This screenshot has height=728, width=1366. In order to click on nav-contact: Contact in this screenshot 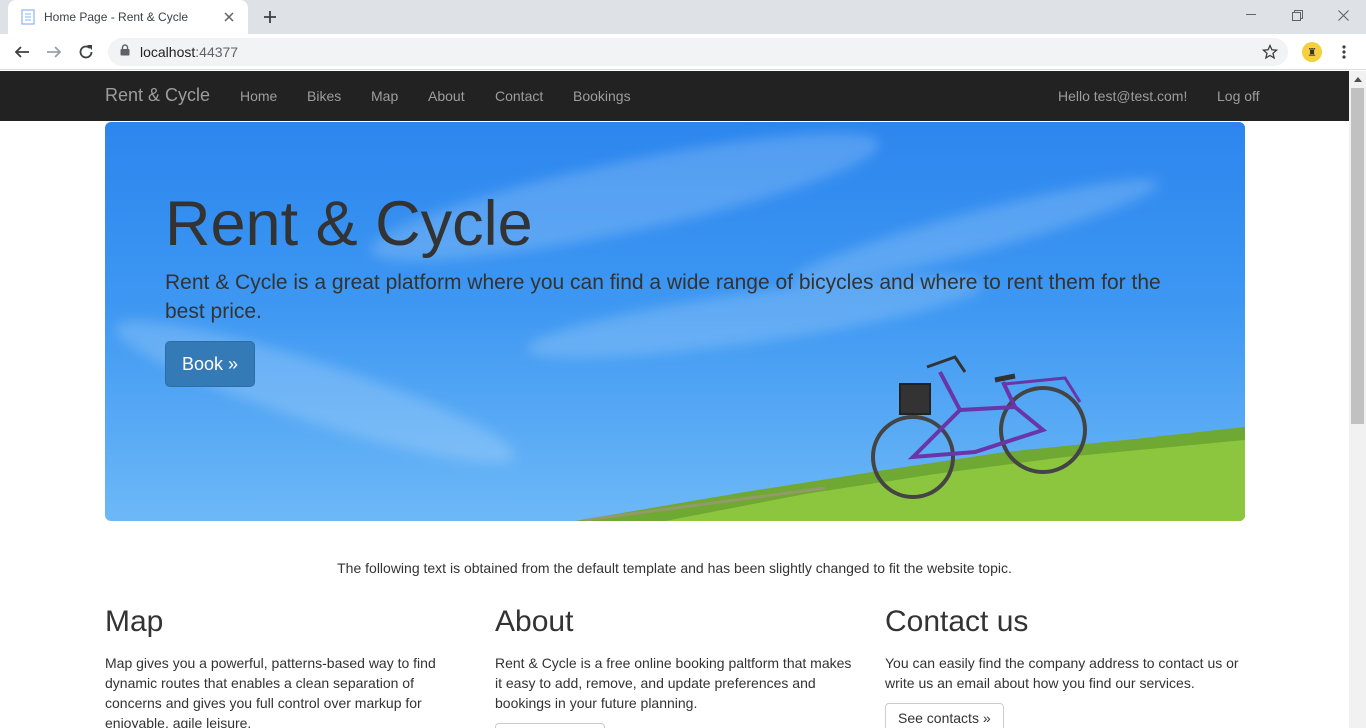, I will do `click(519, 96)`.